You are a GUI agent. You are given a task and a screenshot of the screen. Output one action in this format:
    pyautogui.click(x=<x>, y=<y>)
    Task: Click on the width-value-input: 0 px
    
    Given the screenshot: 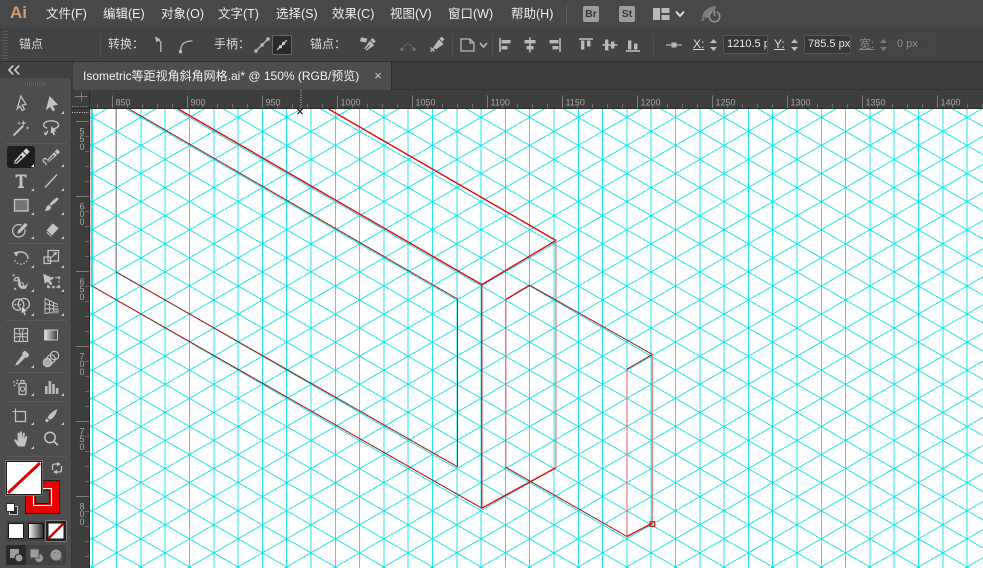 What is the action you would take?
    pyautogui.click(x=914, y=44)
    